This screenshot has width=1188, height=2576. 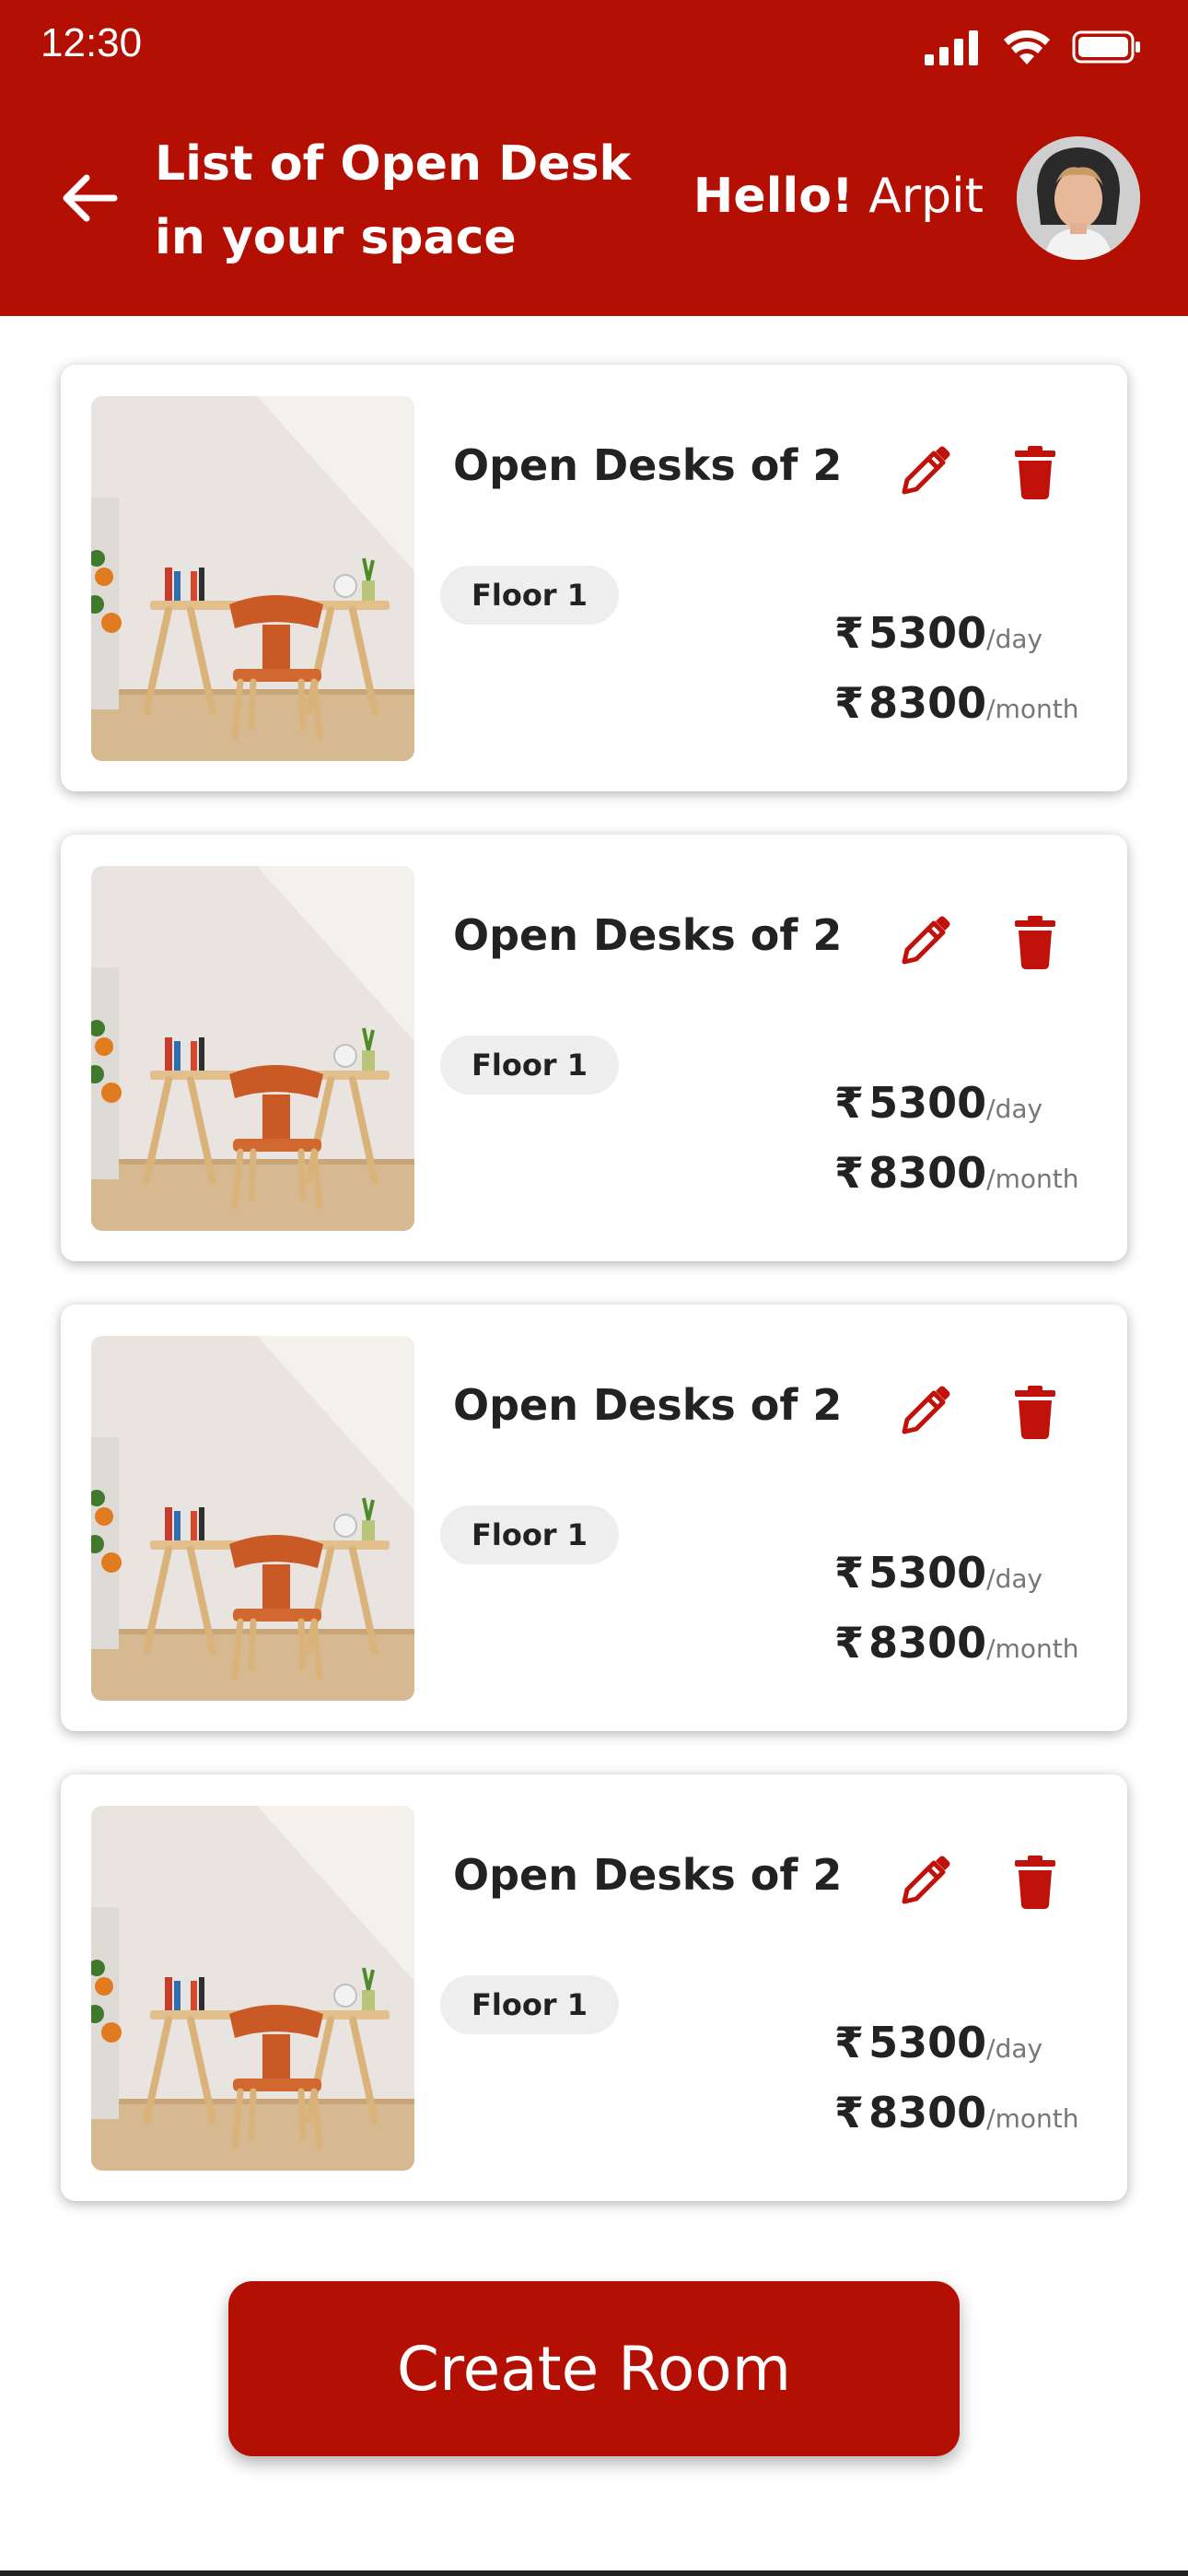 I want to click on page-title: List of Open Desk in your space, so click(x=393, y=200).